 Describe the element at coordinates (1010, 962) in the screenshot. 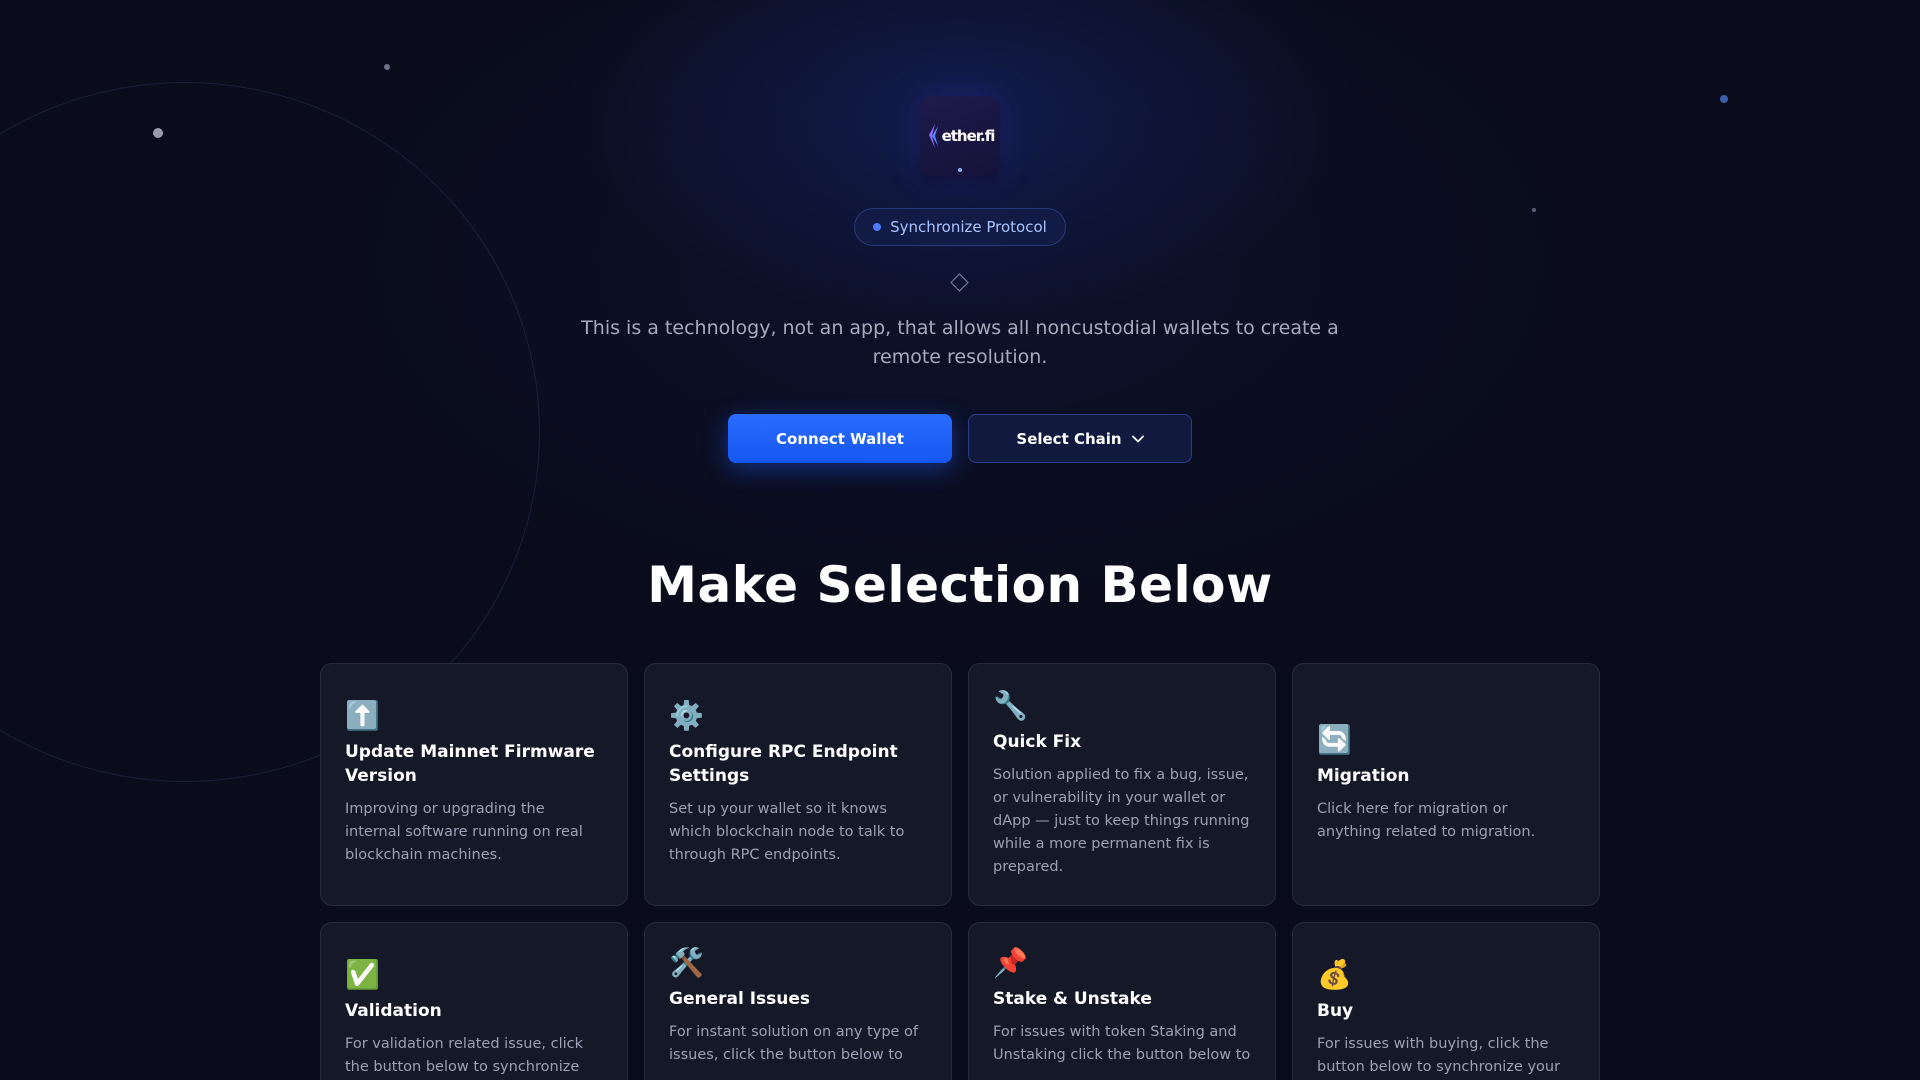

I see `pin-icon: 📌` at that location.